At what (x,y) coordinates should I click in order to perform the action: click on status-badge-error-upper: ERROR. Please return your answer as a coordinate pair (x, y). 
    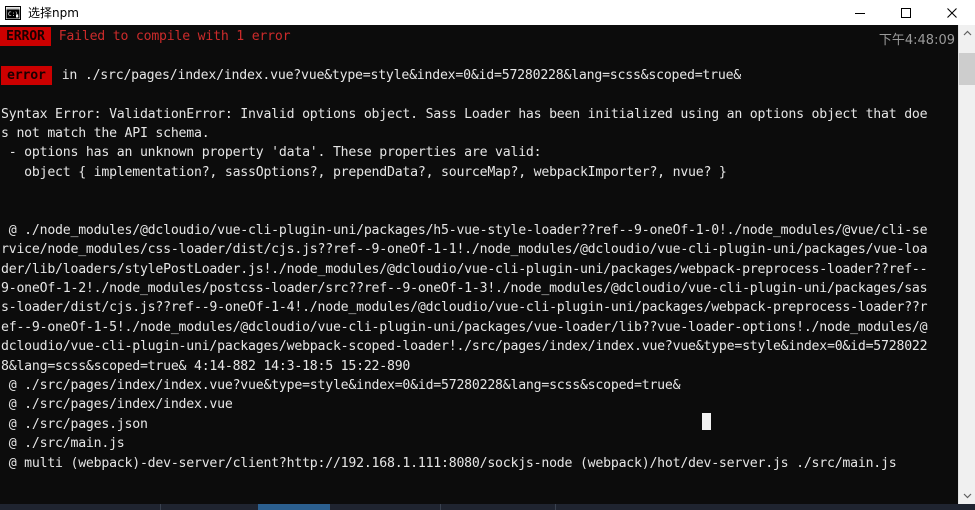
    Looking at the image, I should click on (25, 37).